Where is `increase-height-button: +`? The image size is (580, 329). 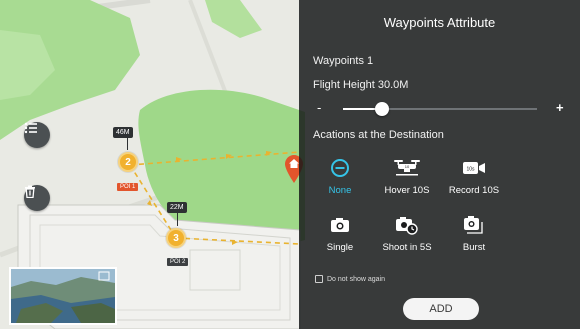 increase-height-button: + is located at coordinates (560, 107).